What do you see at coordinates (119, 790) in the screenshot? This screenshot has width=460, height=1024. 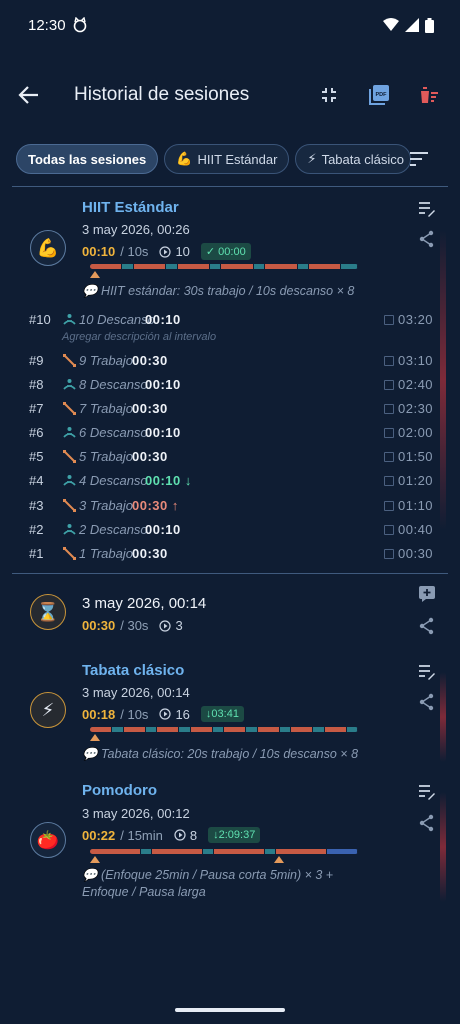 I see `session-name: Pomodoro` at bounding box center [119, 790].